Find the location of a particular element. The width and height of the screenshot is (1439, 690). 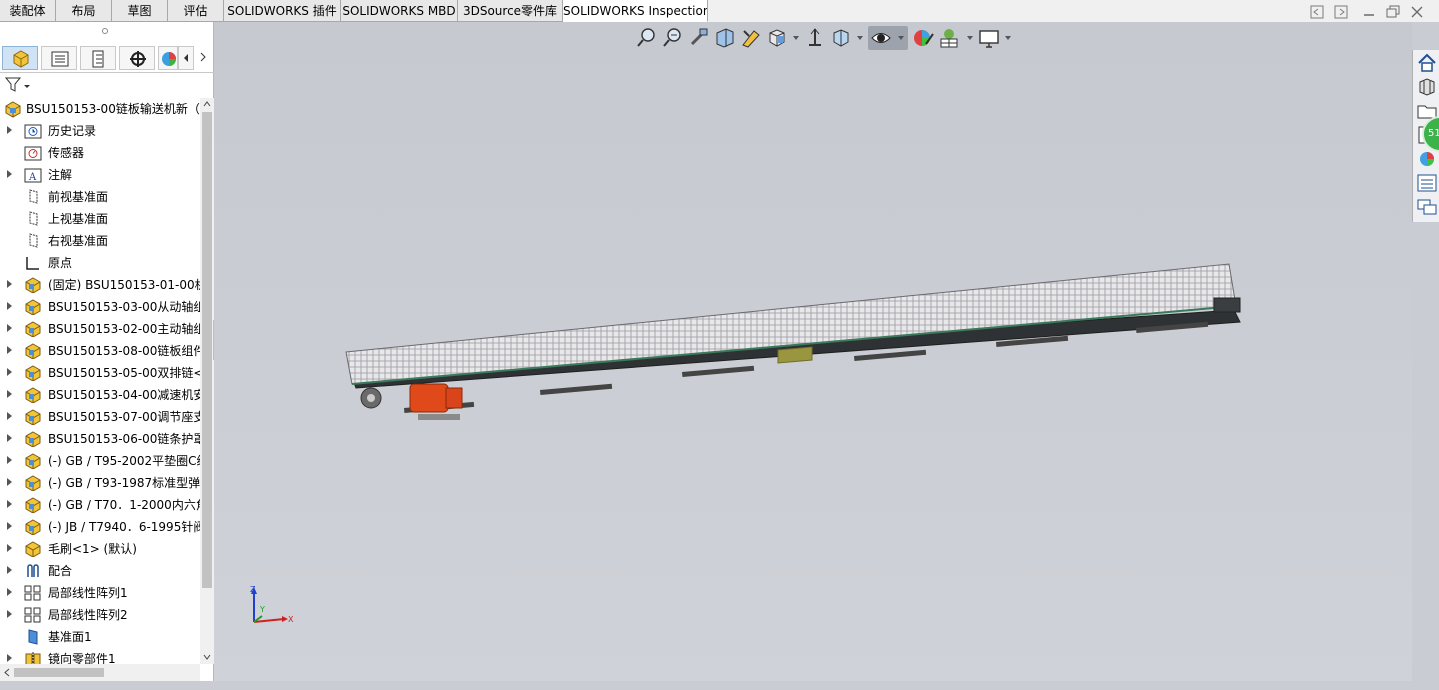

design-library-icon is located at coordinates (1427, 87).